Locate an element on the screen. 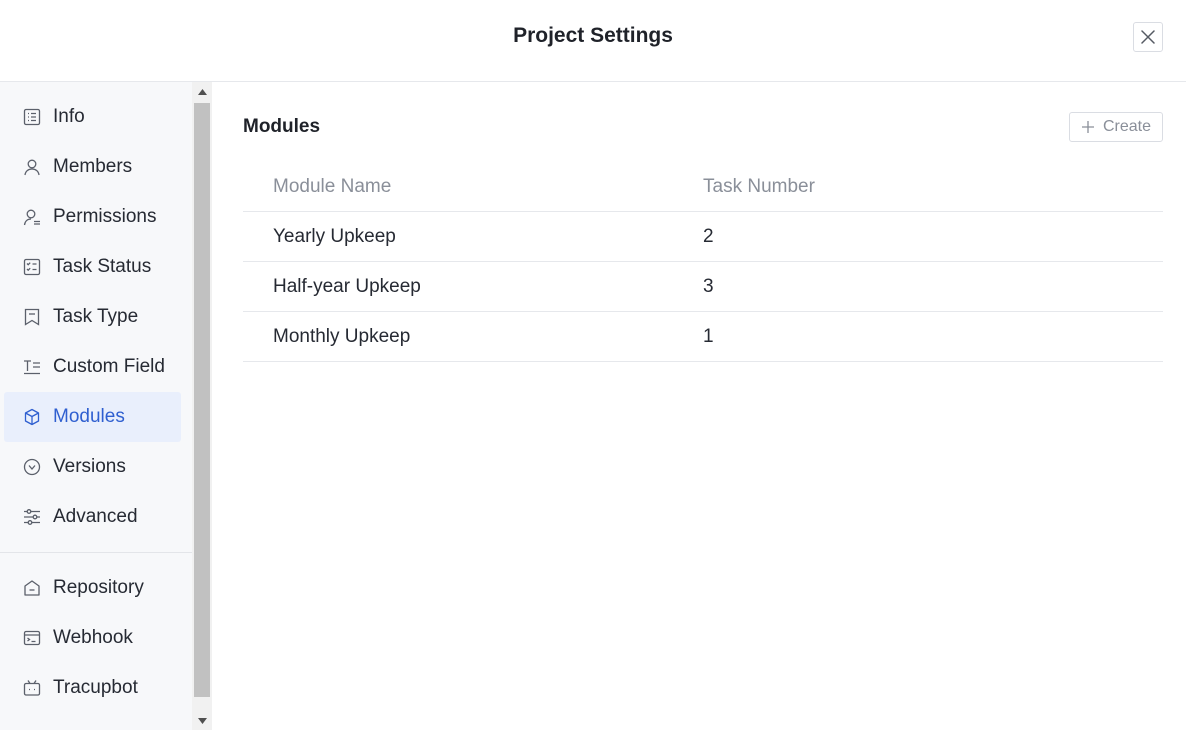  scroll-down-button is located at coordinates (202, 721).